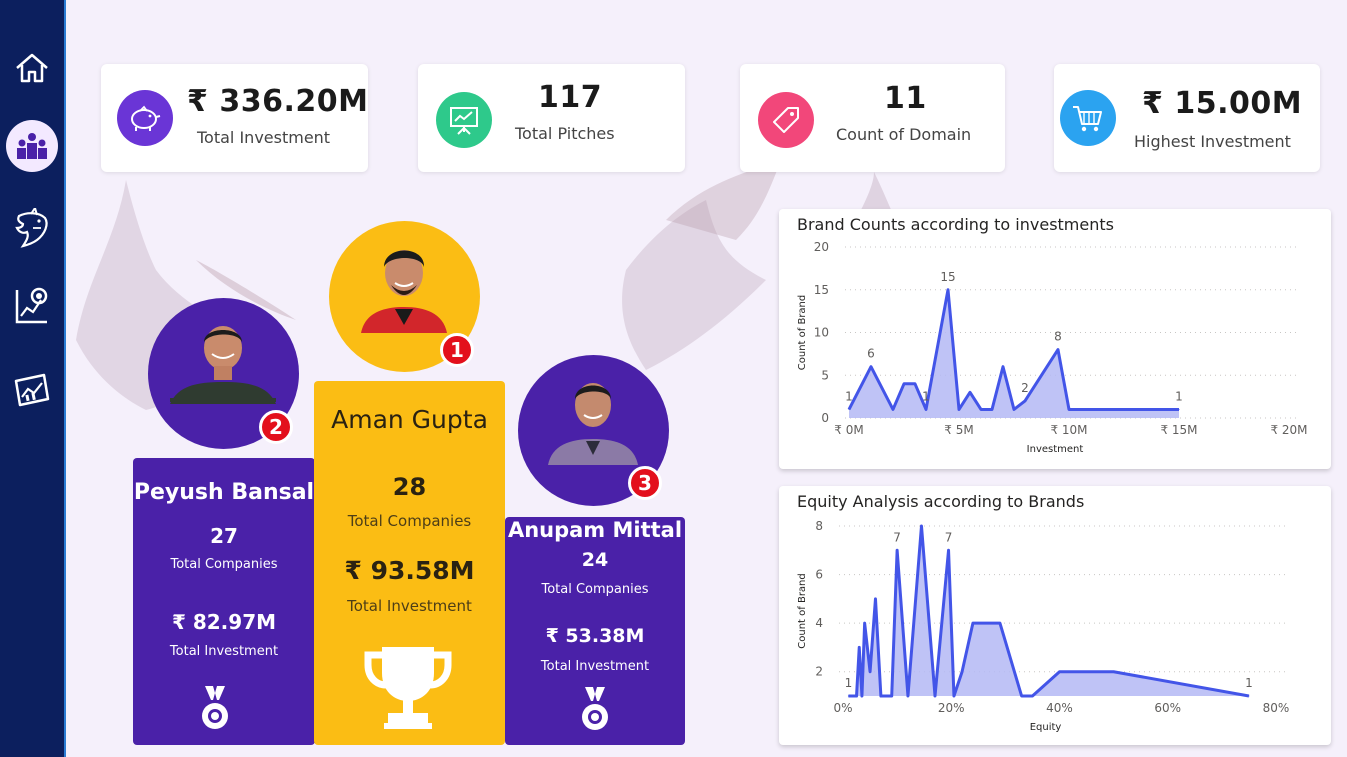  Describe the element at coordinates (32, 68) in the screenshot. I see `nav-home-button` at that location.